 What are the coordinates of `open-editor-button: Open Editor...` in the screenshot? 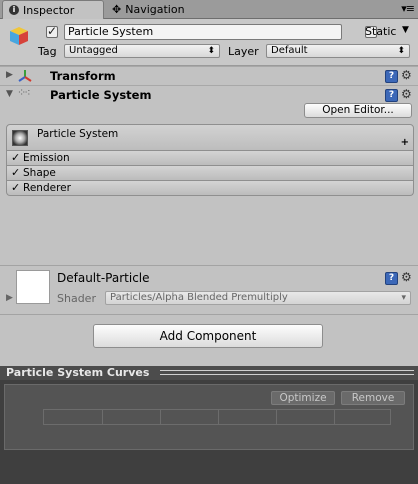 It's located at (358, 110).